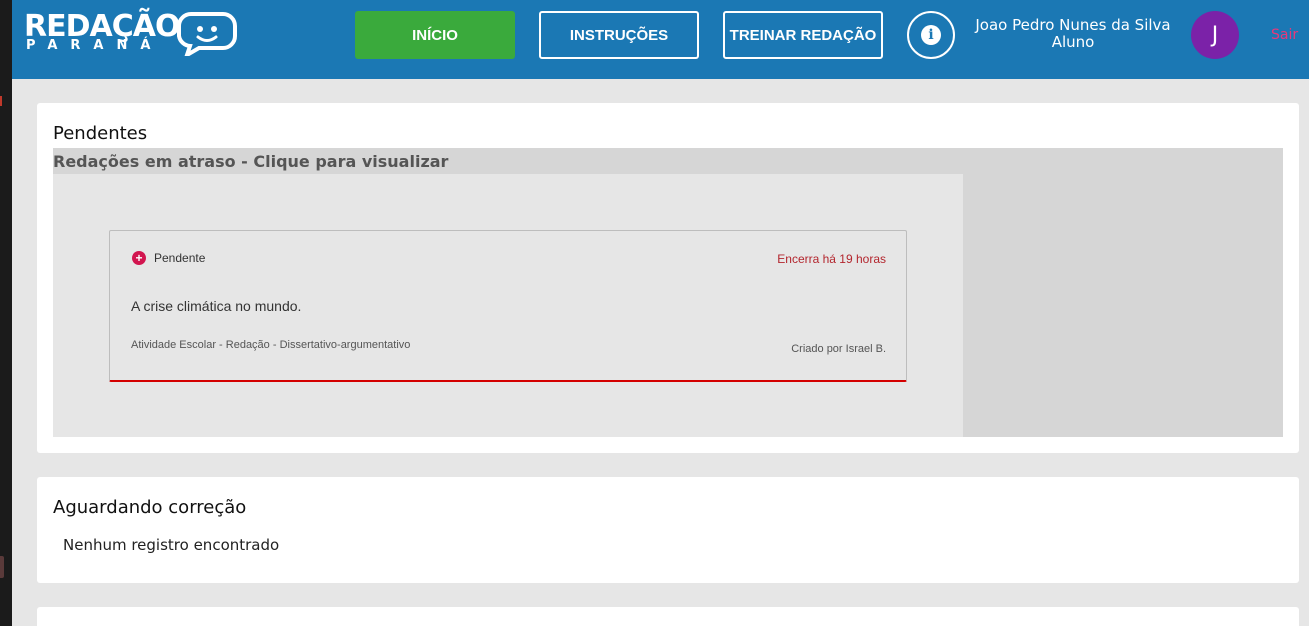 This screenshot has width=1309, height=626. What do you see at coordinates (95, 45) in the screenshot?
I see `logo-sub: PARANÁ` at bounding box center [95, 45].